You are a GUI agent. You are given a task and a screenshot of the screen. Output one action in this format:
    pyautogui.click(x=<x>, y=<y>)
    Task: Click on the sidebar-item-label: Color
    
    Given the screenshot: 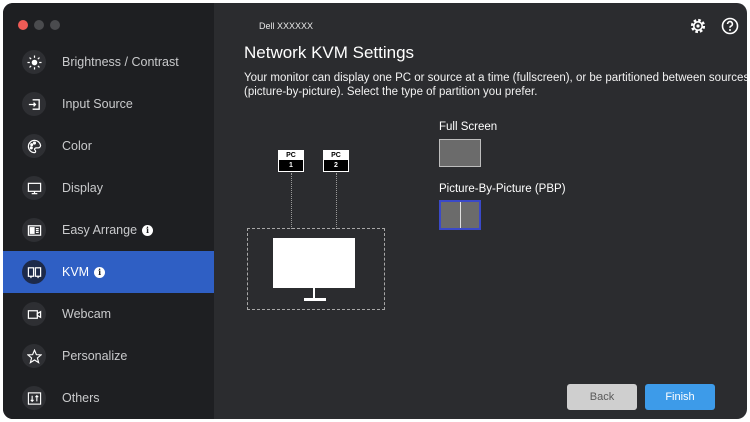 What is the action you would take?
    pyautogui.click(x=77, y=146)
    